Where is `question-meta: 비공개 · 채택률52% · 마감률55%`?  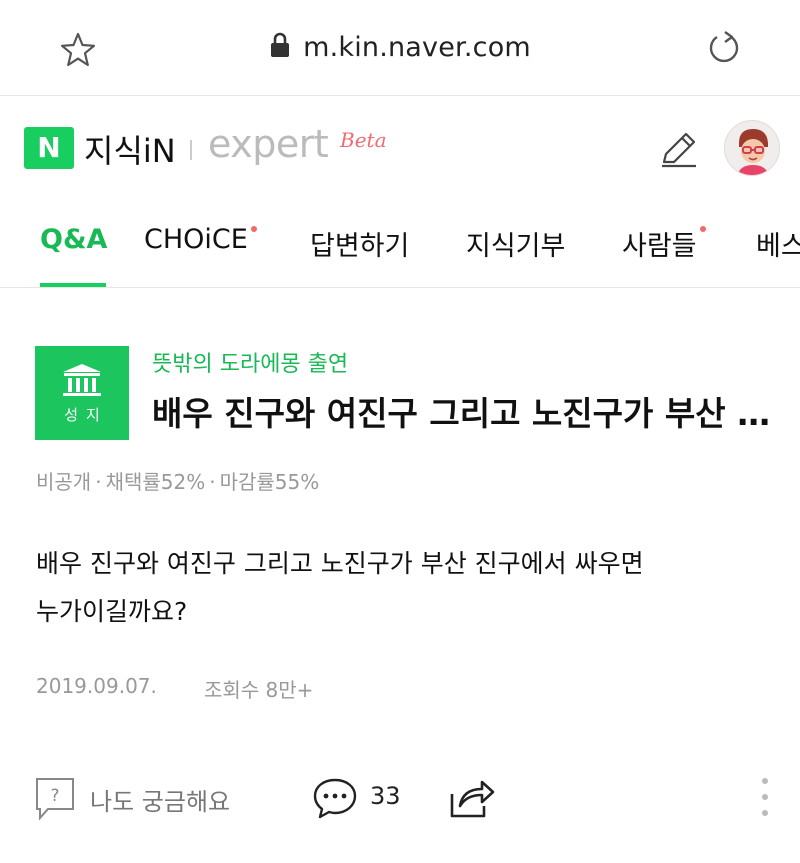 question-meta: 비공개 · 채택률52% · 마감률55% is located at coordinates (177, 480).